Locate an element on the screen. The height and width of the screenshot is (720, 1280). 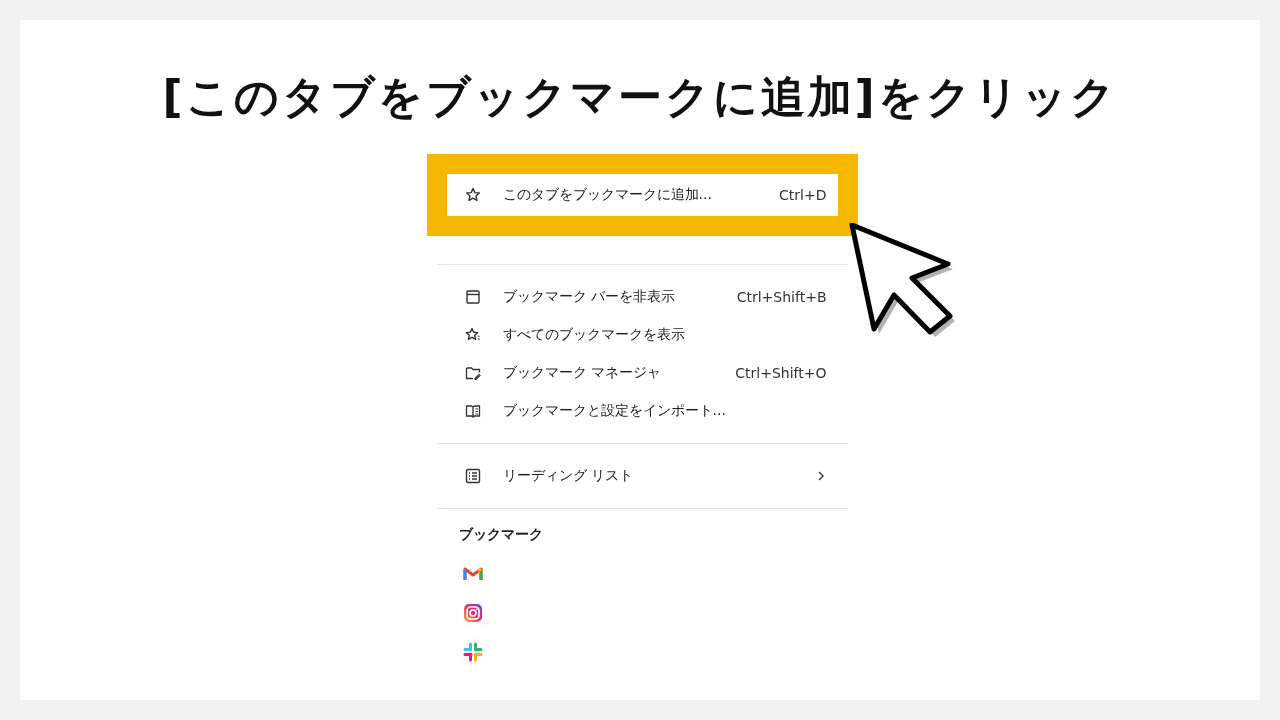
hash-icon is located at coordinates (472, 652).